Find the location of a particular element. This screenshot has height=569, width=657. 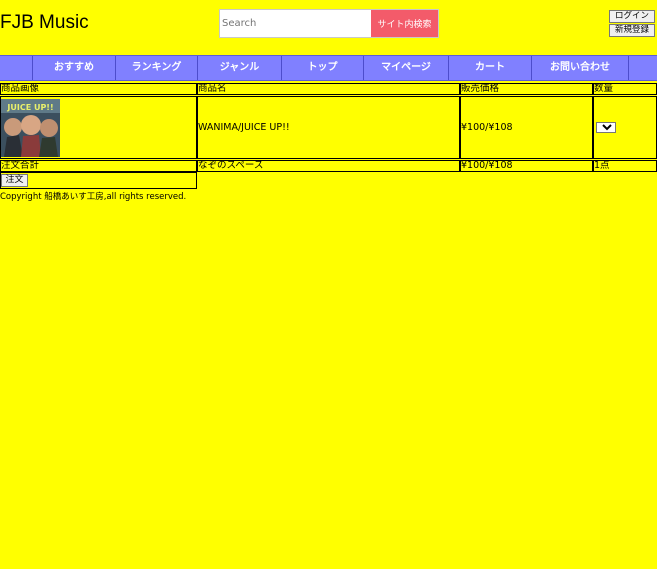

column-header-name: 商品名 is located at coordinates (328, 89).